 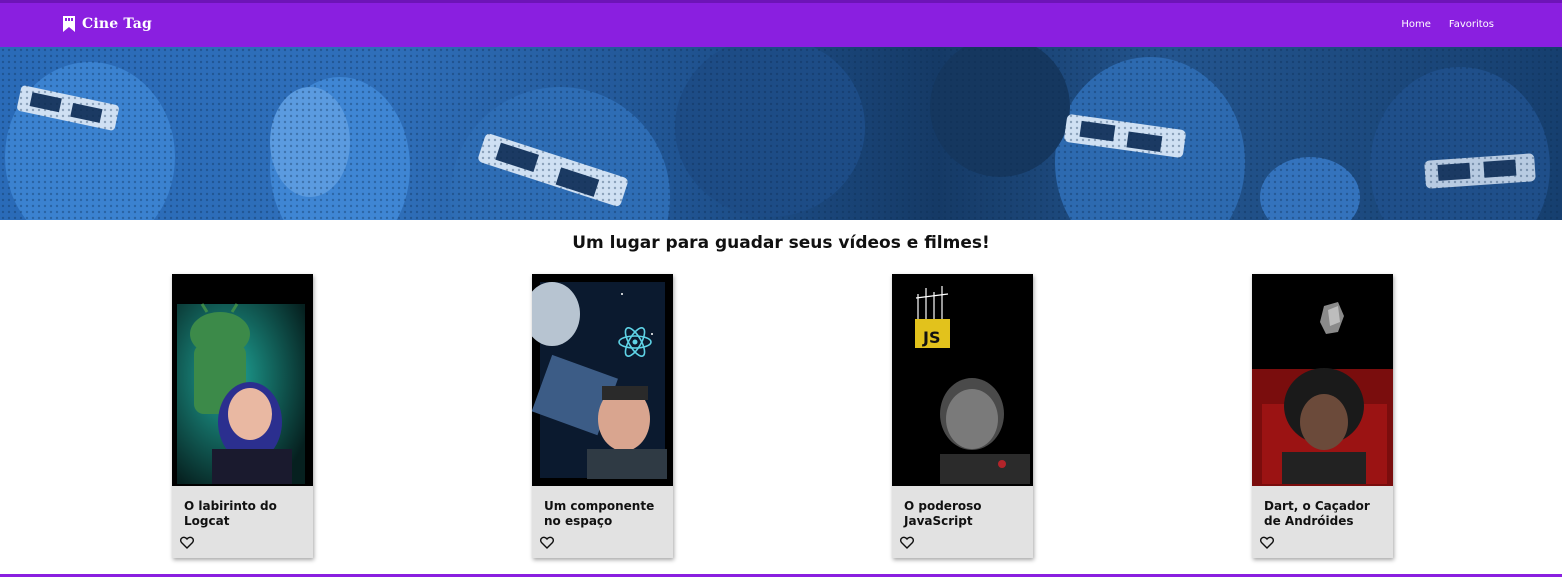 I want to click on video-card: Um componente no espaço, so click(x=602, y=416).